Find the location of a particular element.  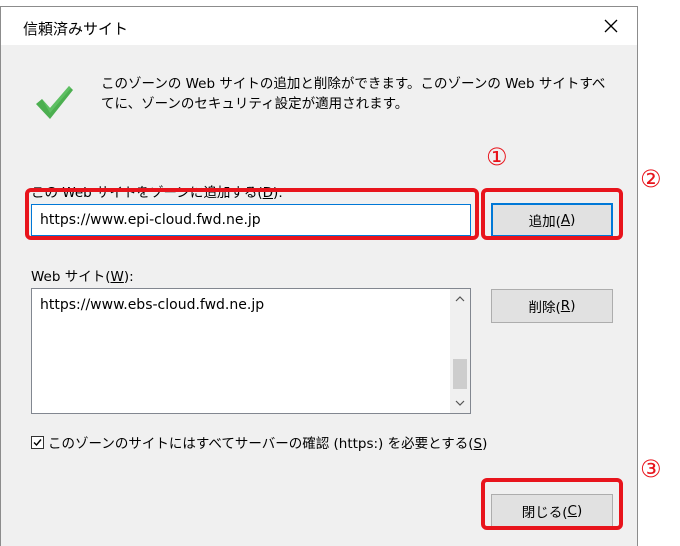

scroll-down-icon is located at coordinates (460, 403).